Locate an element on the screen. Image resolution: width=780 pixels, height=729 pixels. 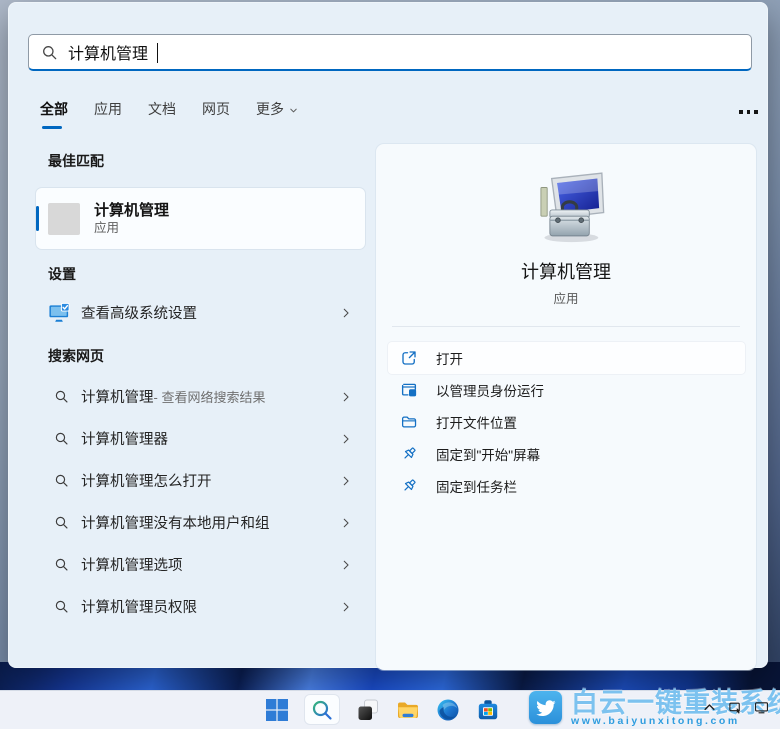
best-match-type: 应用 is located at coordinates (107, 228).